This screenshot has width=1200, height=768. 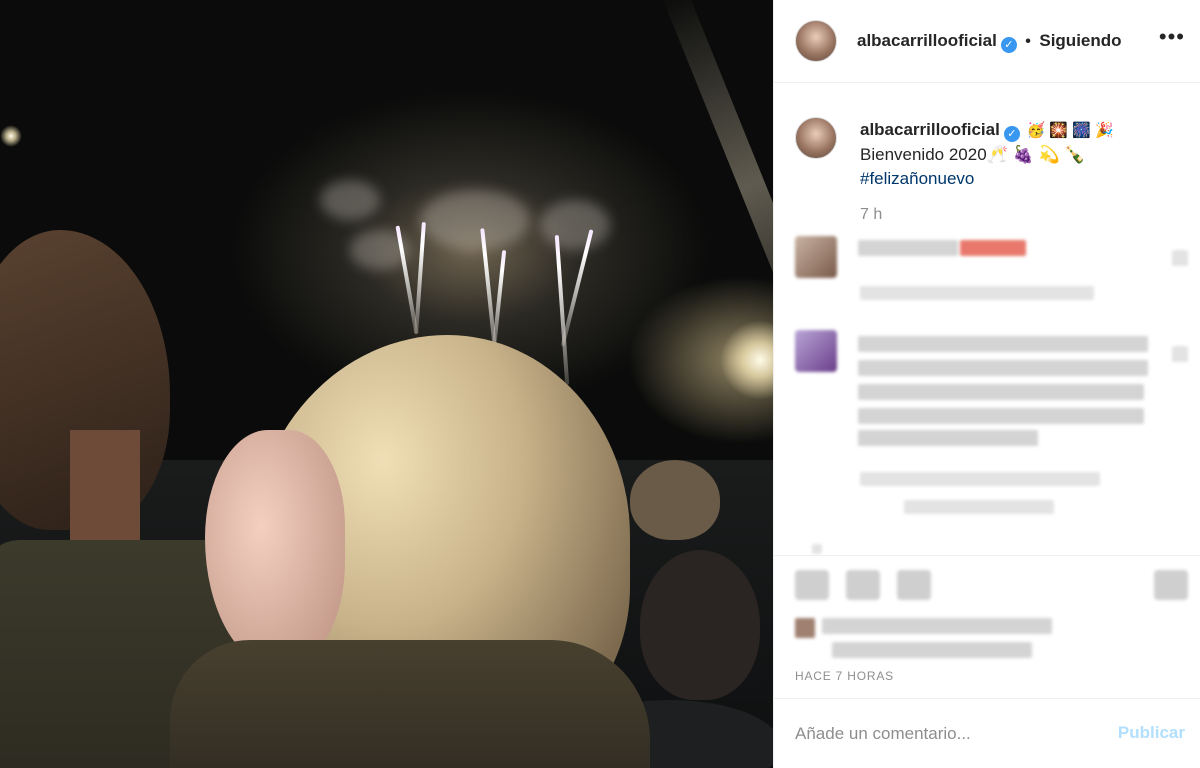 What do you see at coordinates (973, 154) in the screenshot?
I see `caption-line: Bienvenido 2020🥂 🍇 💫 🍾` at bounding box center [973, 154].